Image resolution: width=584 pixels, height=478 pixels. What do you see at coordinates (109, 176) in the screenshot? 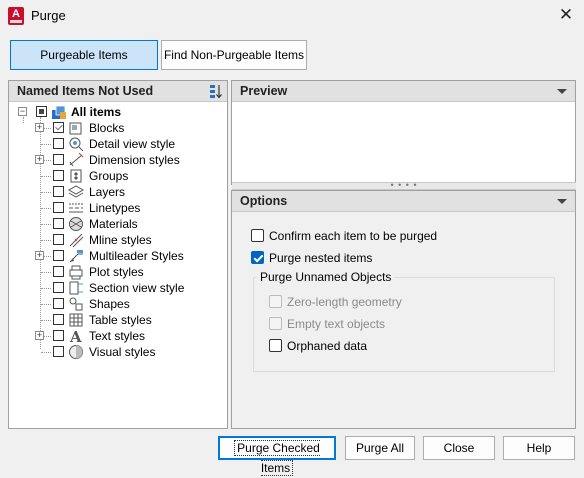
I see `tree-item-label: Groups` at bounding box center [109, 176].